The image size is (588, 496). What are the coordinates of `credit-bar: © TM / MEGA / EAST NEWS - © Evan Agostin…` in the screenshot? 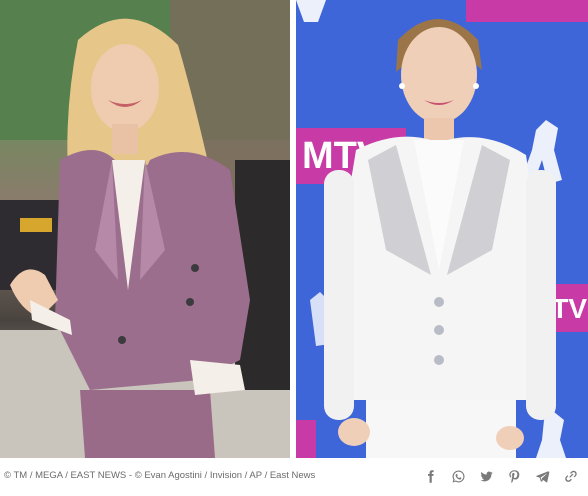 It's located at (294, 477).